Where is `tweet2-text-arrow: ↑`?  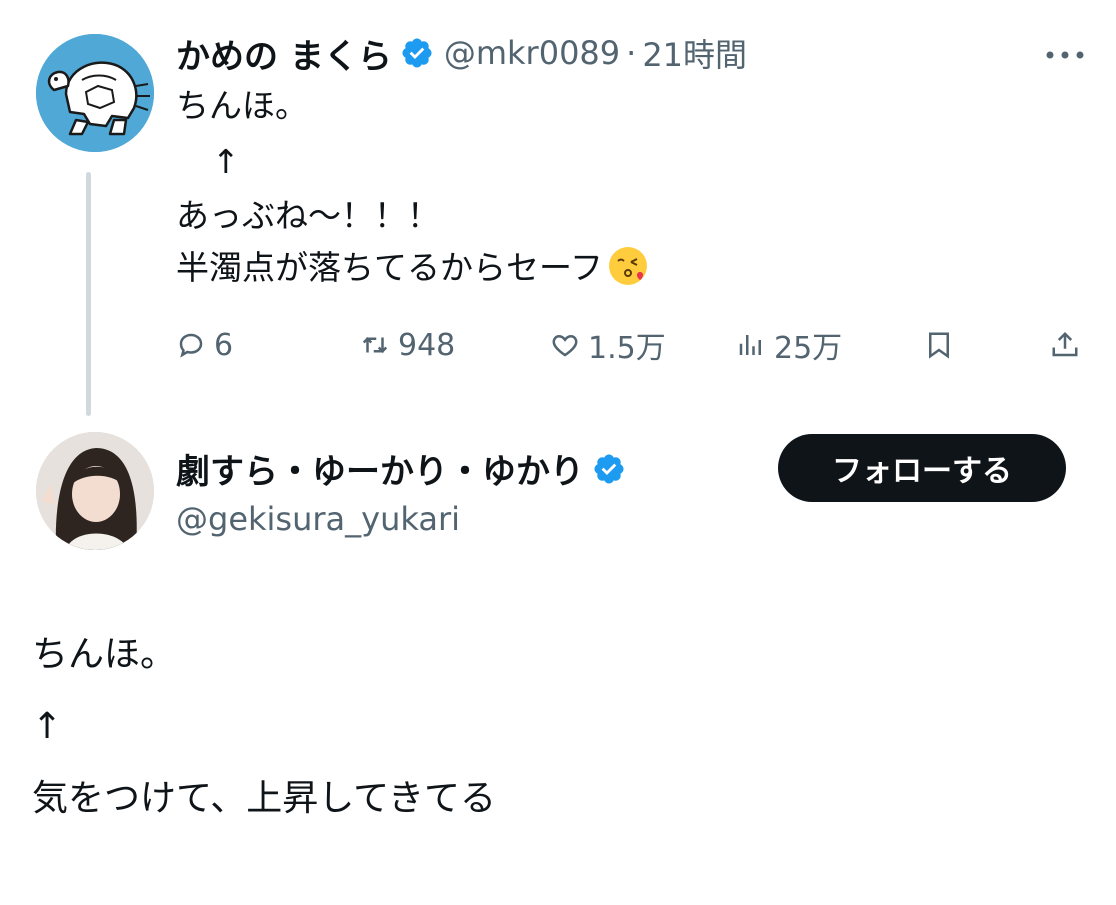
tweet2-text-arrow: ↑ is located at coordinates (47, 726).